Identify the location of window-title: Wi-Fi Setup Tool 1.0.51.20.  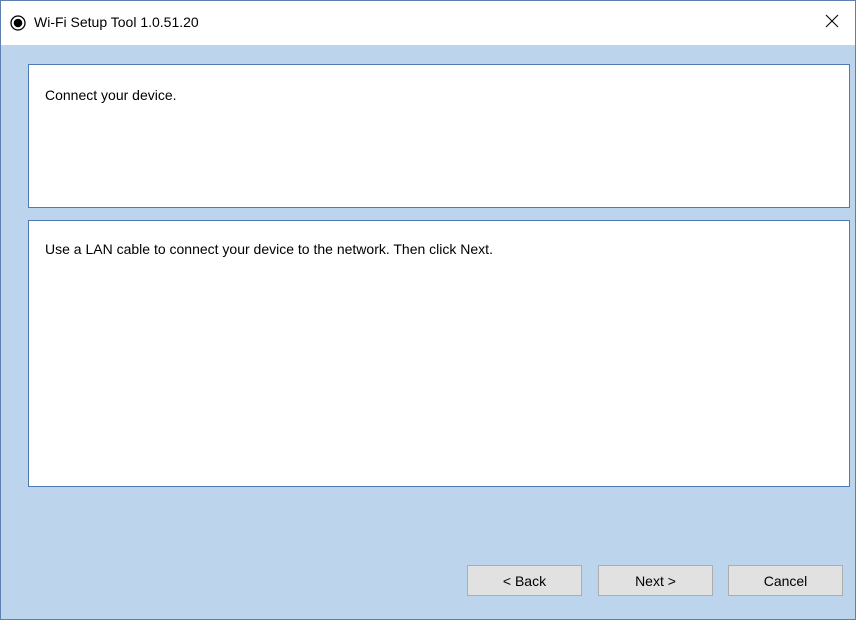
(116, 22).